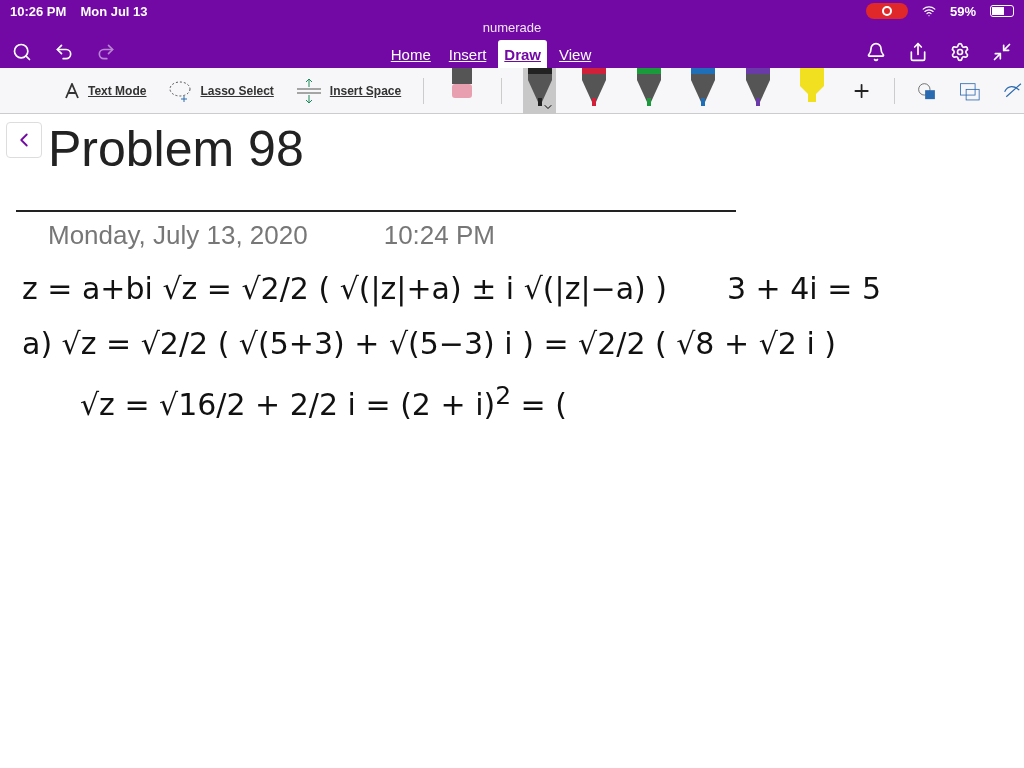 The height and width of the screenshot is (768, 1024). I want to click on ribbon-tab: Home, so click(410, 54).